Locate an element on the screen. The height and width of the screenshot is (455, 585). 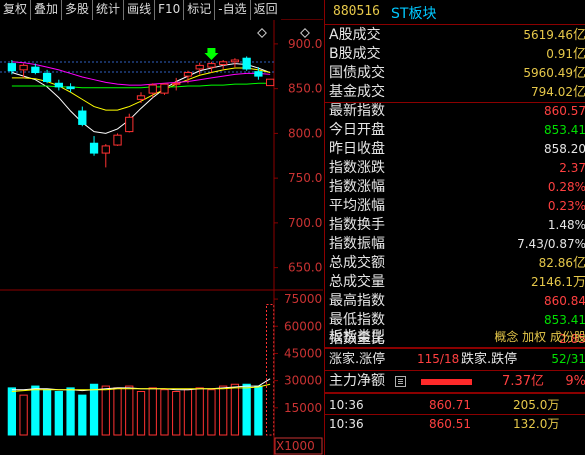
stat-value: 0.91亿 is located at coordinates (565, 54).